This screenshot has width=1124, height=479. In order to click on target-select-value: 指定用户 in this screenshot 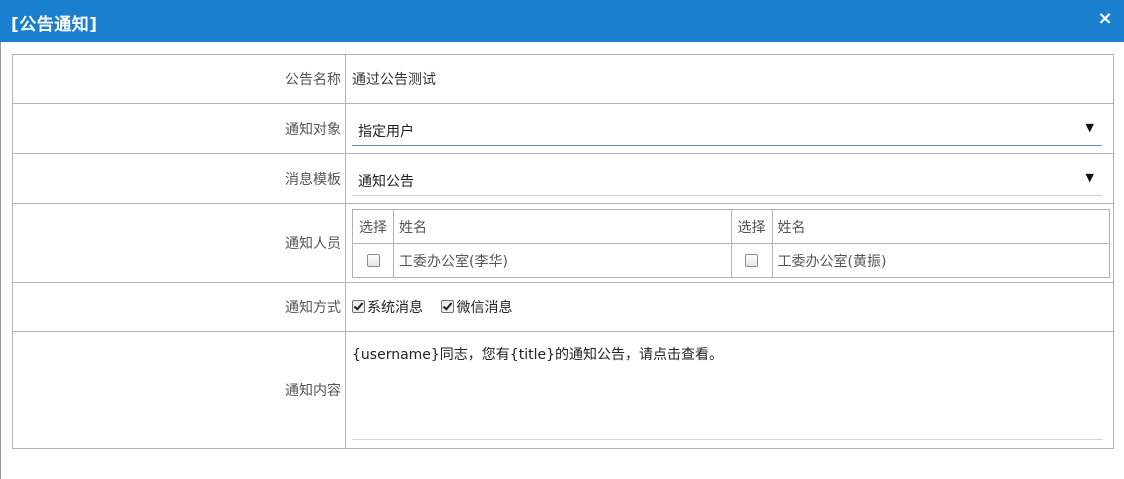, I will do `click(386, 132)`.